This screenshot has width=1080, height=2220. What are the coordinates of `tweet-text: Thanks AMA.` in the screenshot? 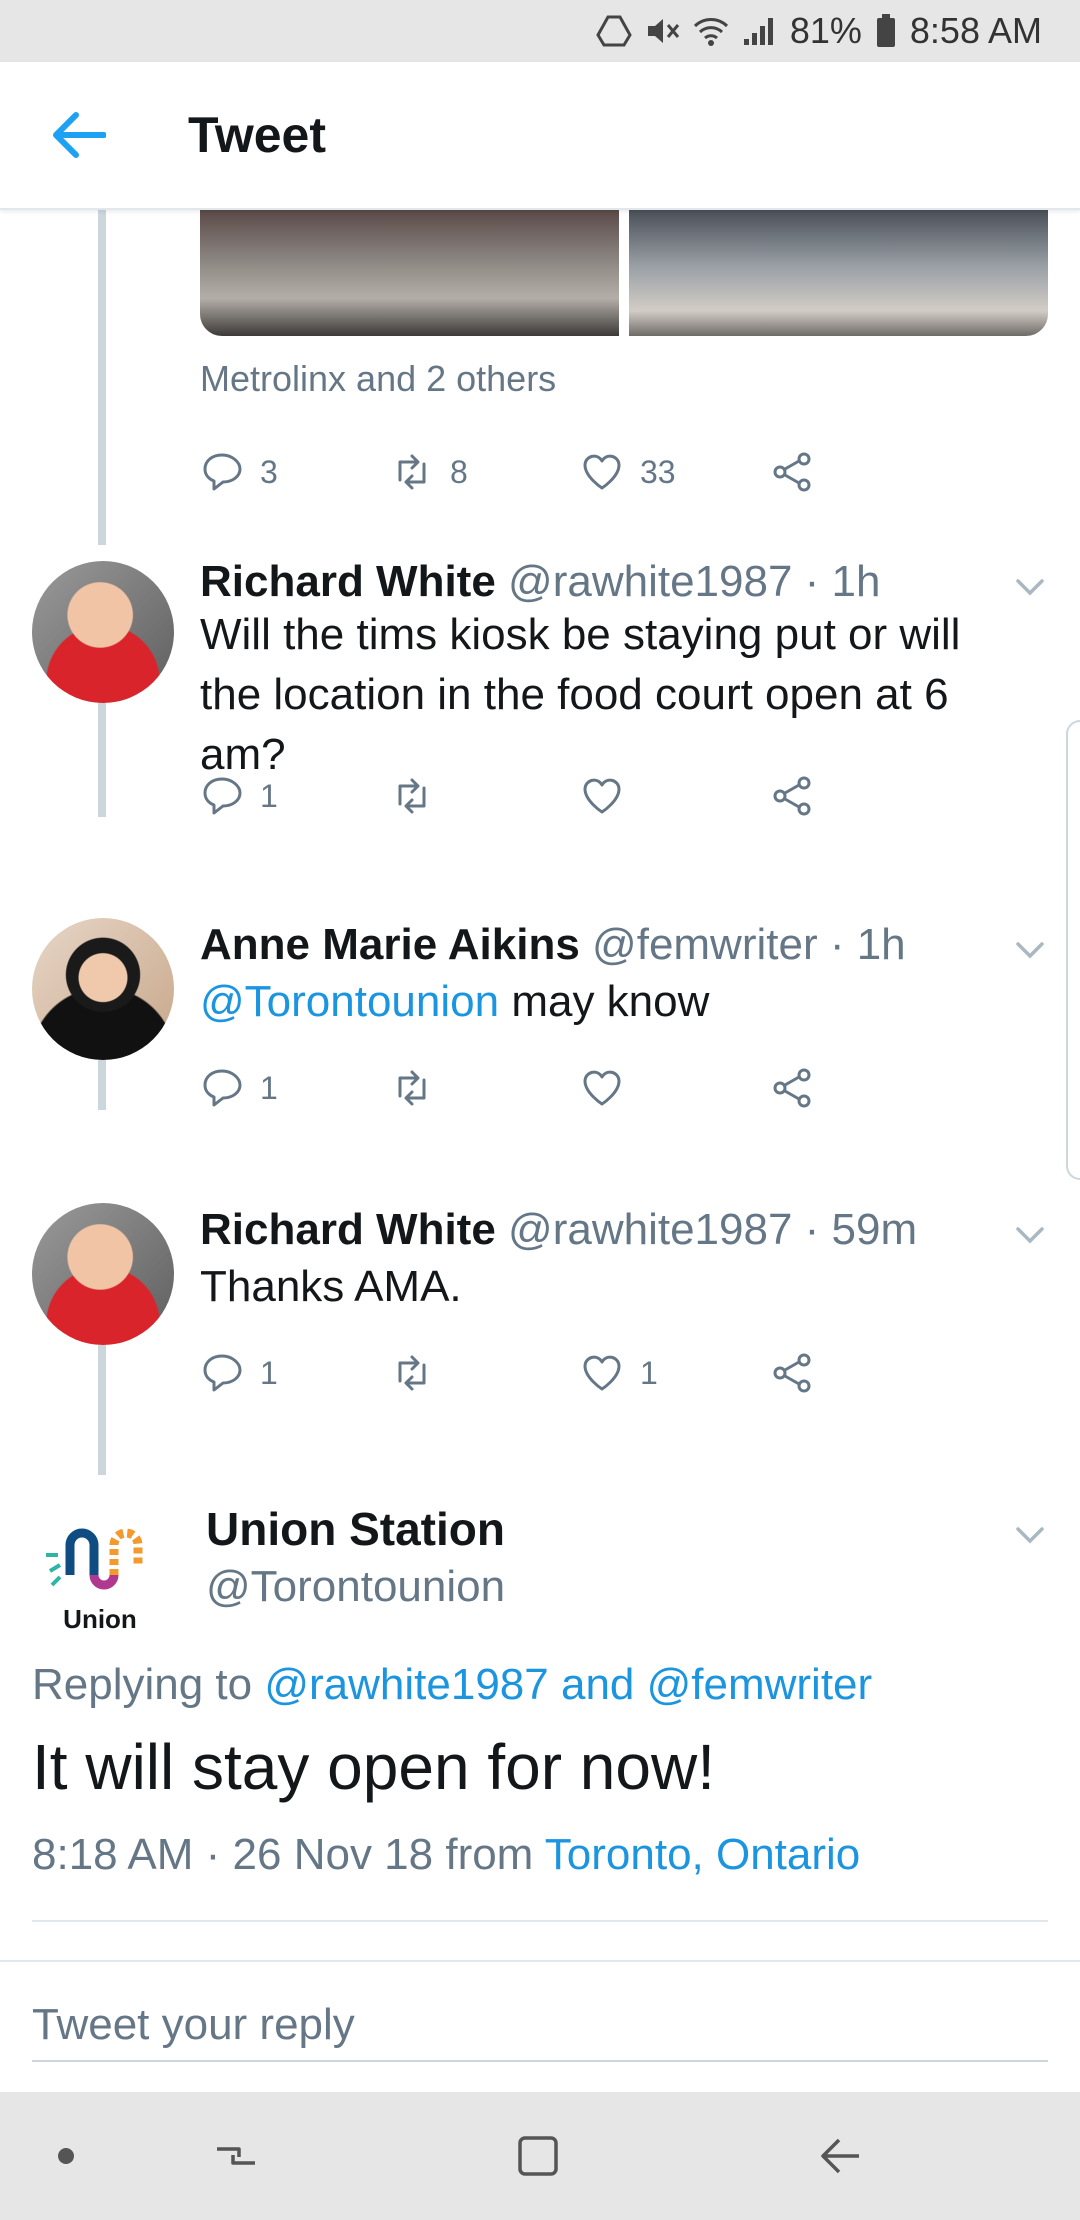 It's located at (331, 1286).